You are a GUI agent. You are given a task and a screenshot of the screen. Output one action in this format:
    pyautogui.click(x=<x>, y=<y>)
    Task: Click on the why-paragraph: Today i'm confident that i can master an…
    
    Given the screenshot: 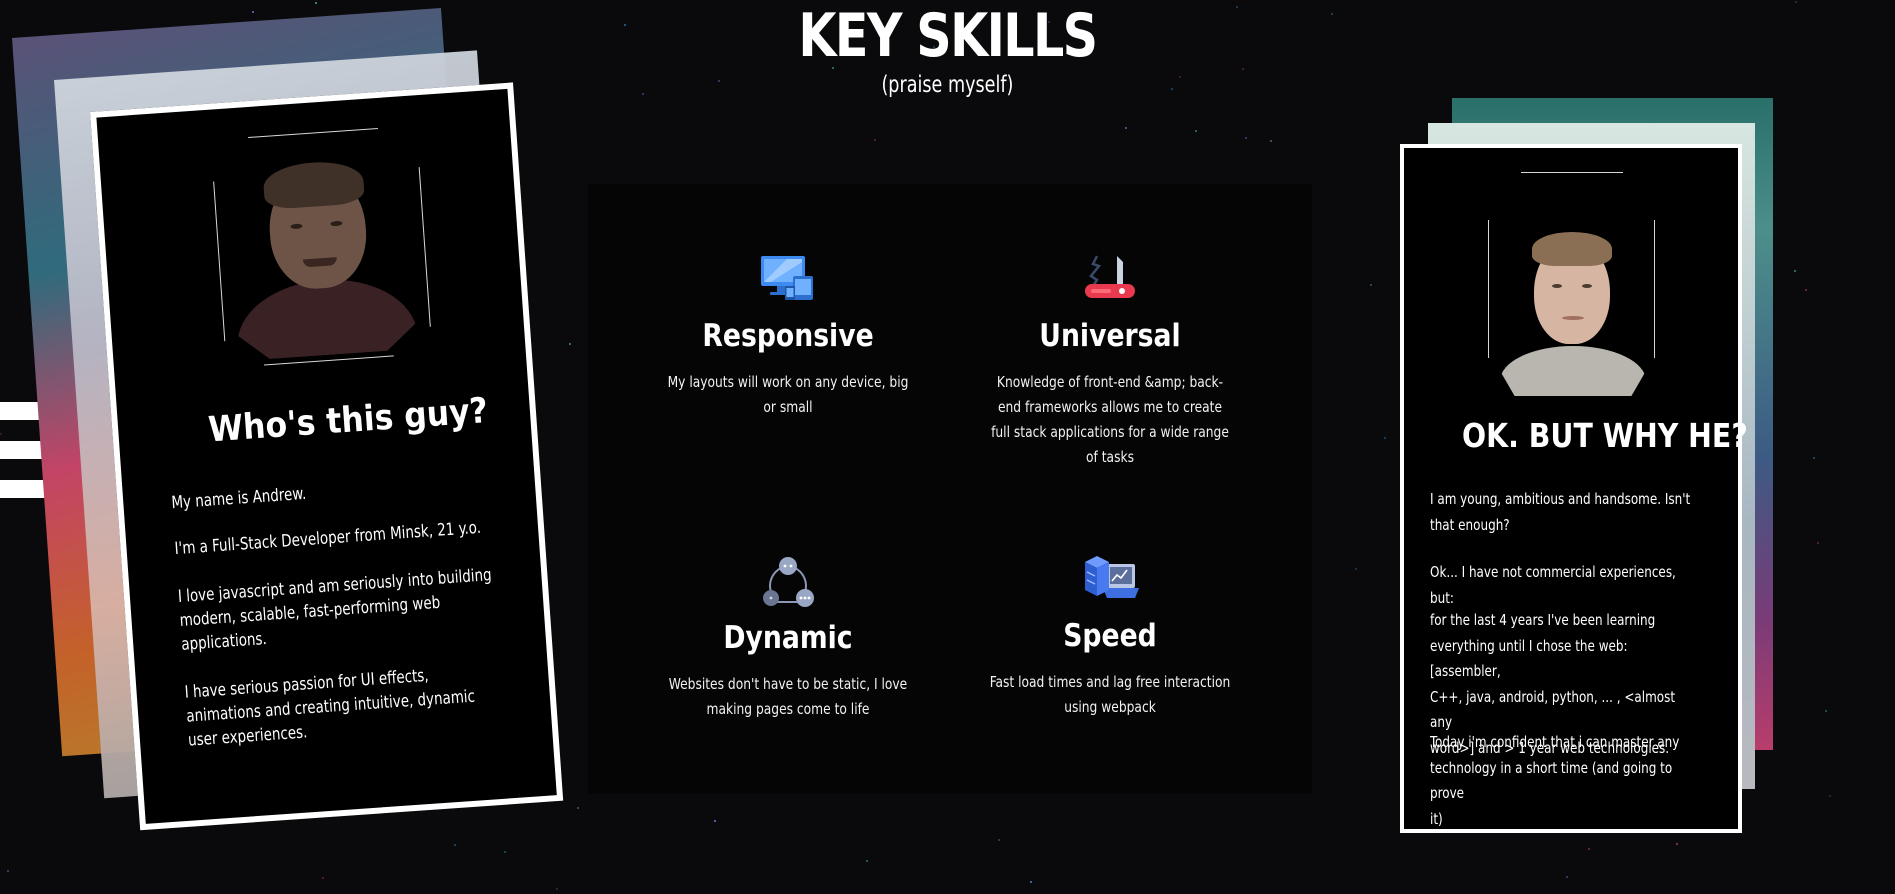 What is the action you would take?
    pyautogui.click(x=1555, y=780)
    